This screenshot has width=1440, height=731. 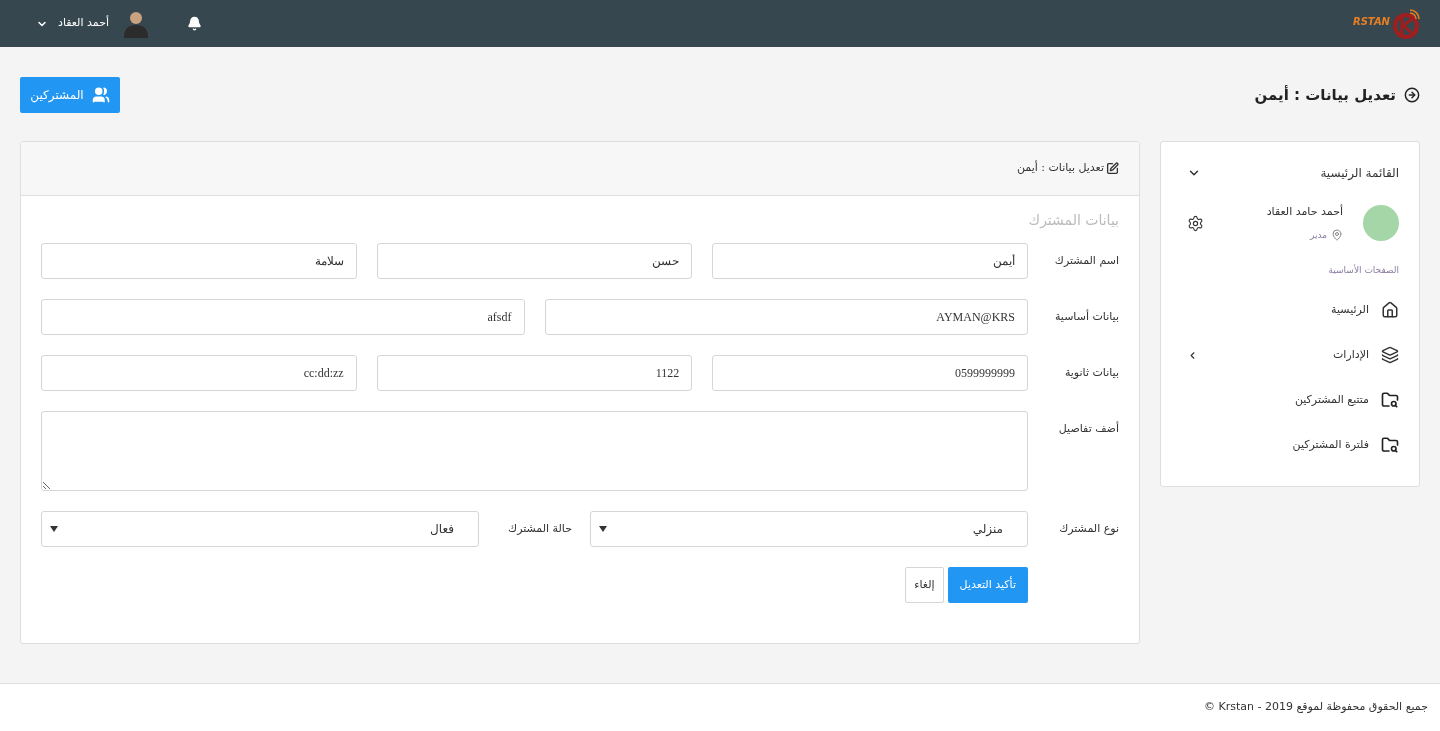 What do you see at coordinates (1359, 173) in the screenshot?
I see `sidebar-title: القائمة الرئيسية` at bounding box center [1359, 173].